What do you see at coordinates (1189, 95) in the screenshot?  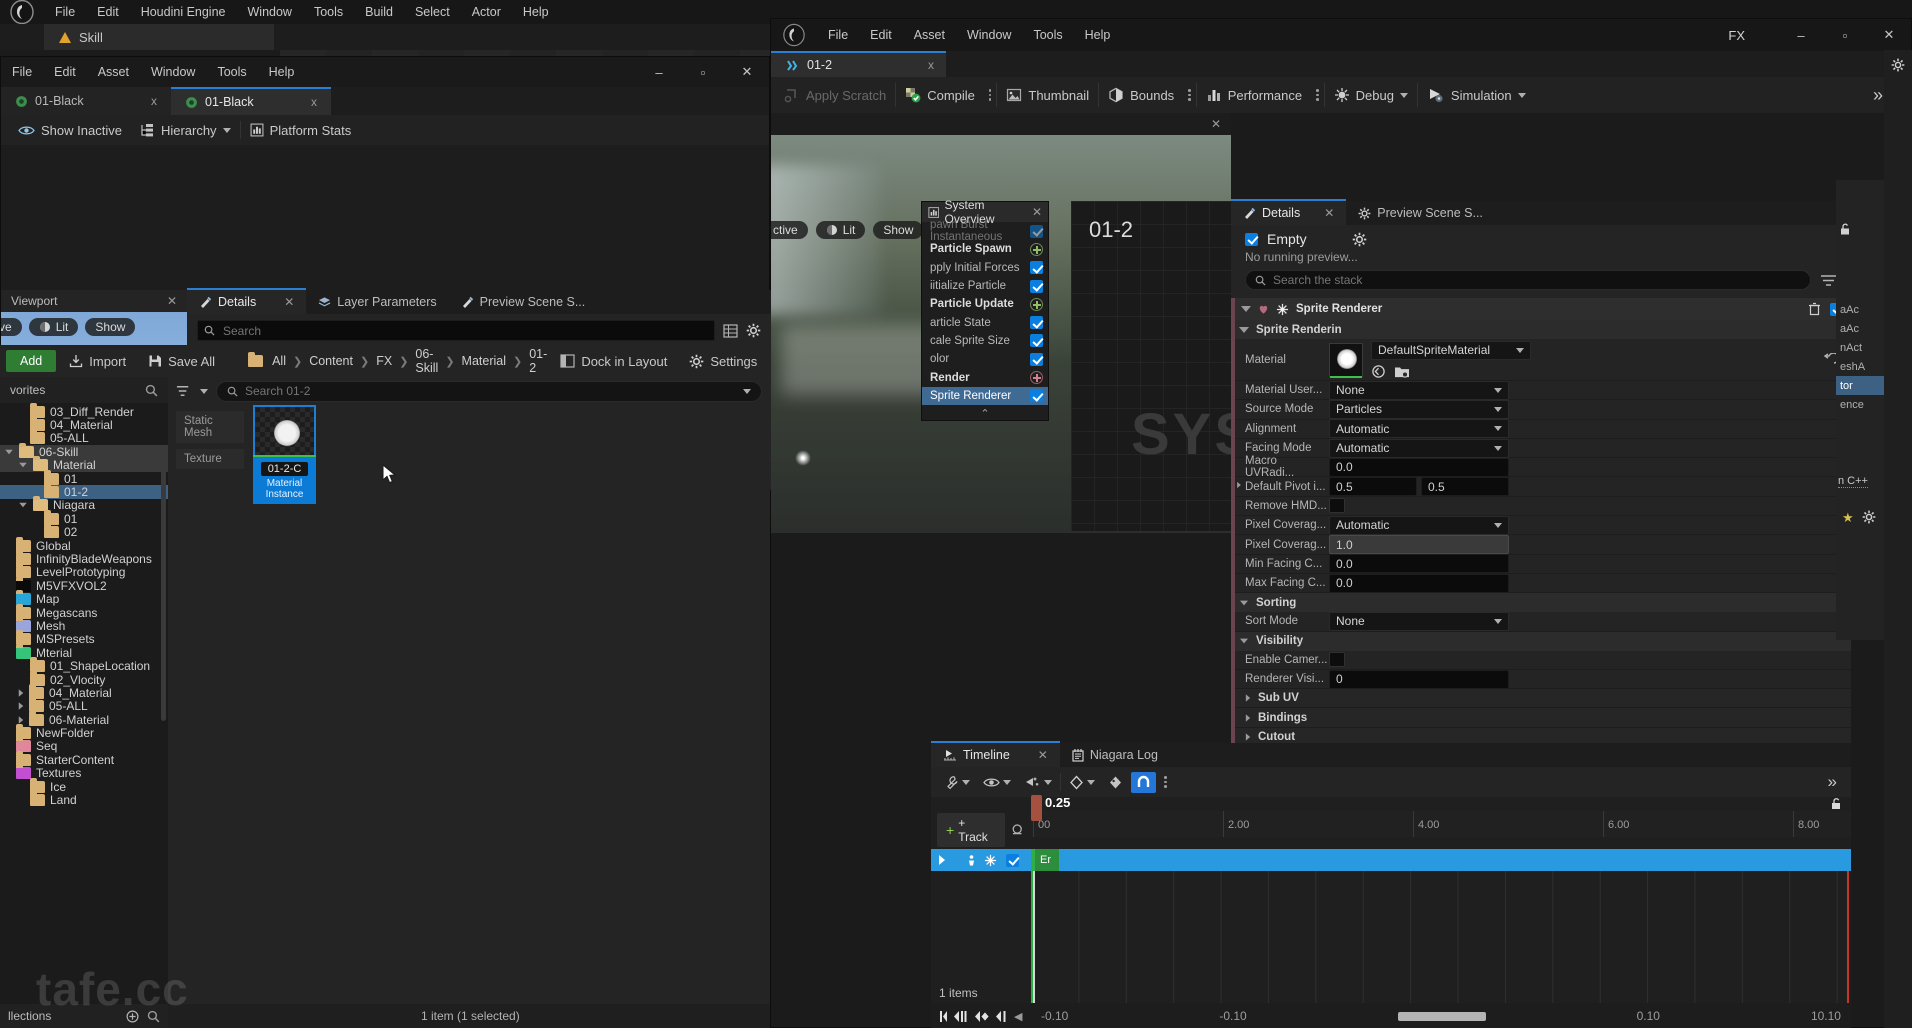 I see `bounds-options-button` at bounding box center [1189, 95].